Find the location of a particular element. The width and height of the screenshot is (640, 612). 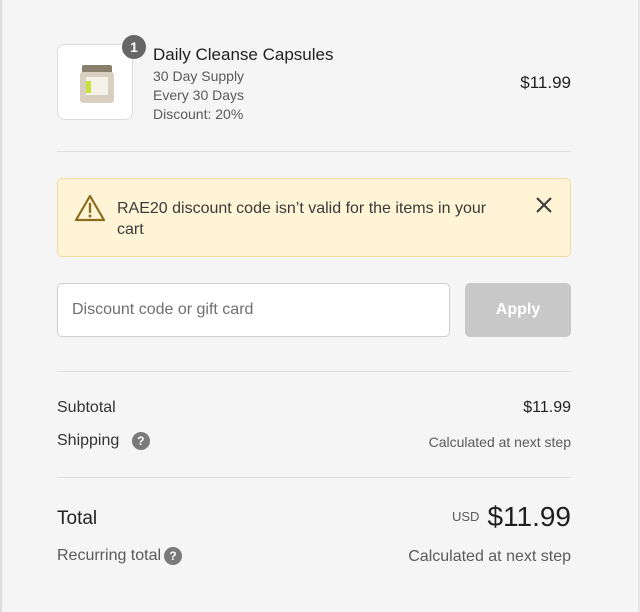

apply-button: Apply is located at coordinates (518, 310).